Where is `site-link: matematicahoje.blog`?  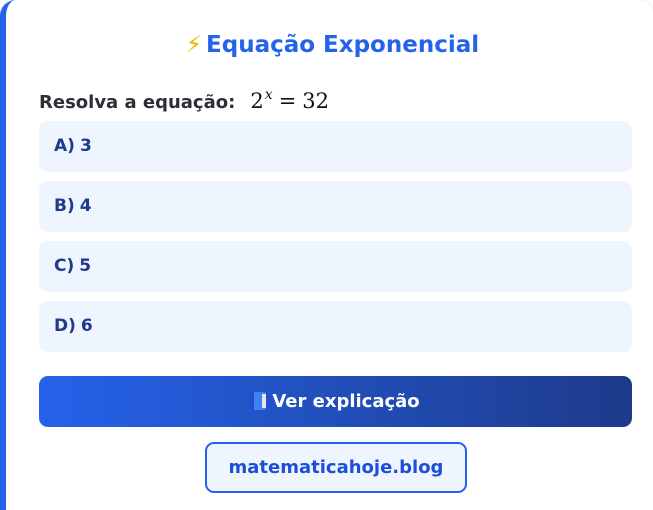
site-link: matematicahoje.blog is located at coordinates (336, 467).